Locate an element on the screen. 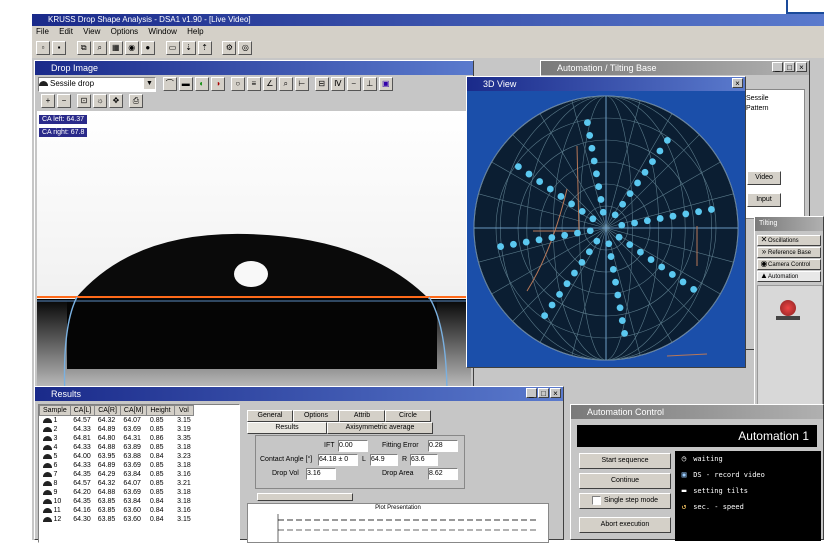  tool-item-automation: ▲Automation is located at coordinates (789, 276).